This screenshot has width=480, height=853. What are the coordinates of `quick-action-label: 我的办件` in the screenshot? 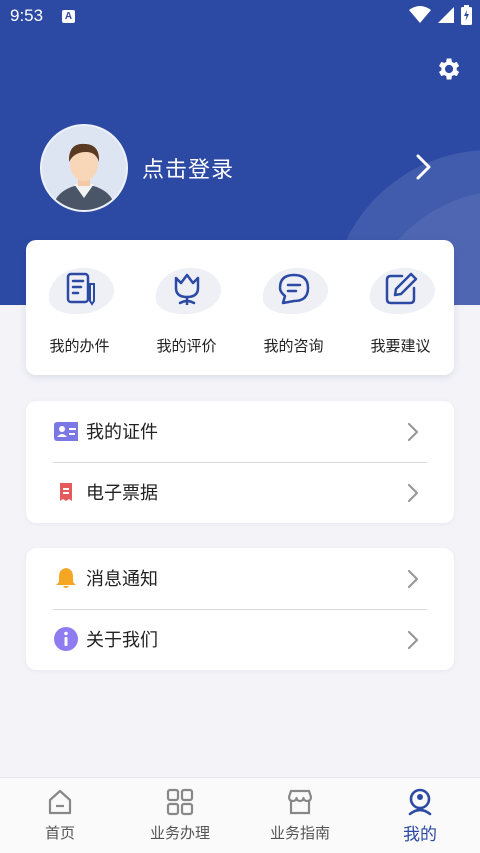 It's located at (79, 346).